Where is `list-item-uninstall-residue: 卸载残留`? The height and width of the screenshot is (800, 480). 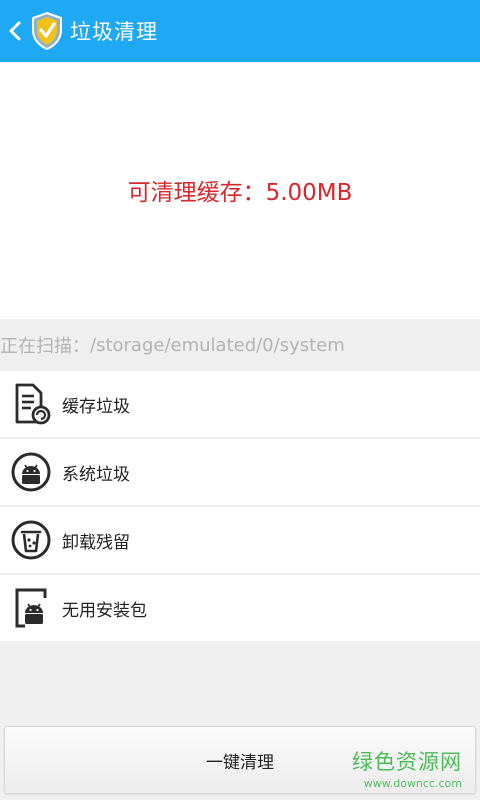
list-item-uninstall-residue: 卸载残留 is located at coordinates (240, 540).